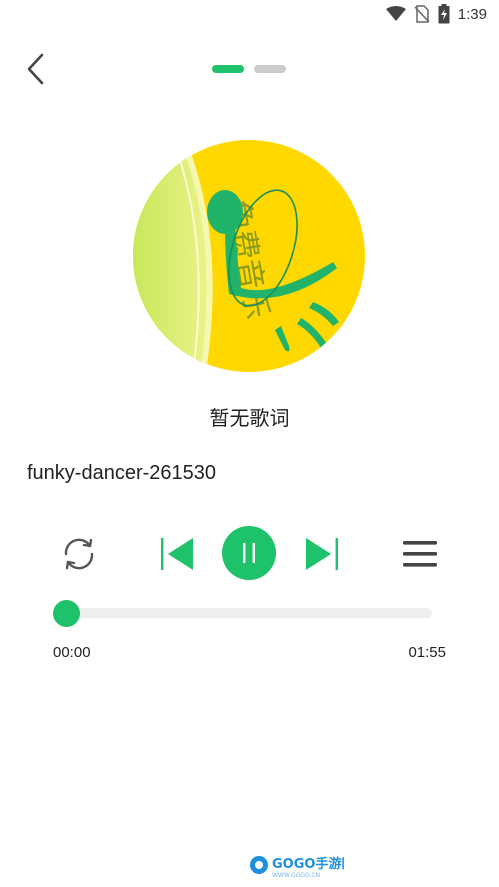  I want to click on playlist-button, so click(420, 554).